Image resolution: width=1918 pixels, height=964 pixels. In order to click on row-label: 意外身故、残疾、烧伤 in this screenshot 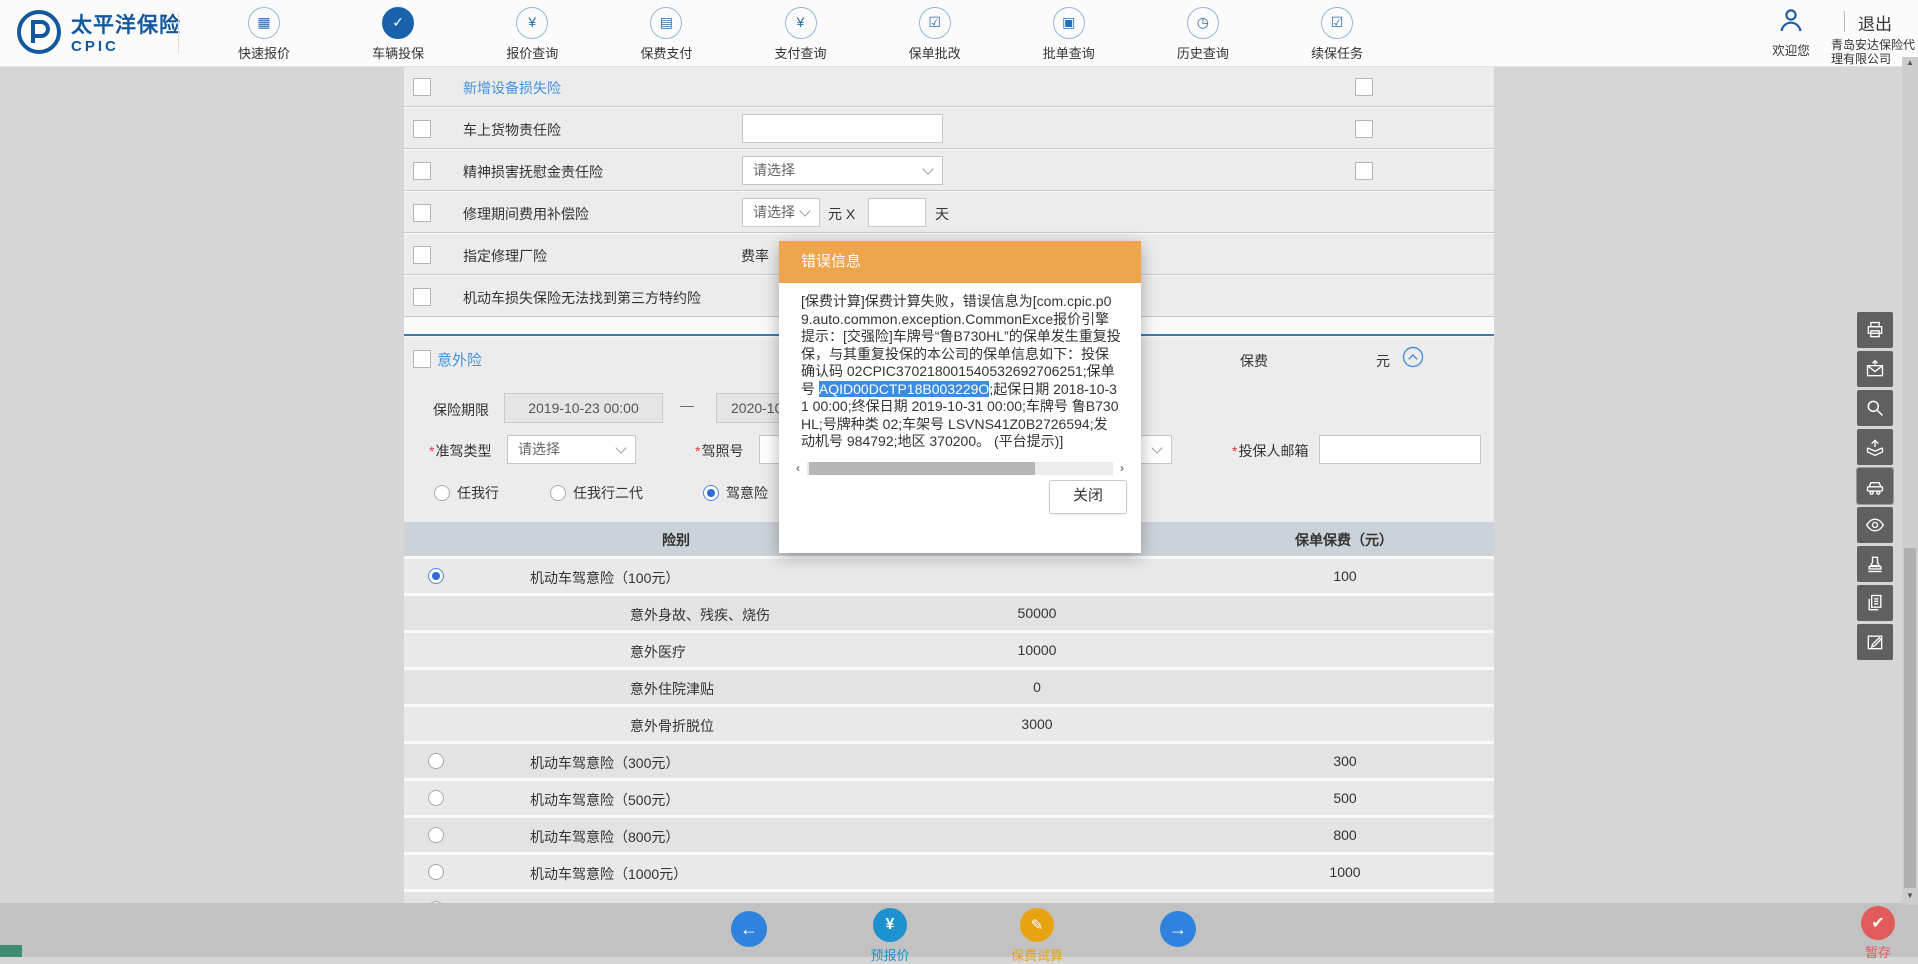, I will do `click(700, 615)`.